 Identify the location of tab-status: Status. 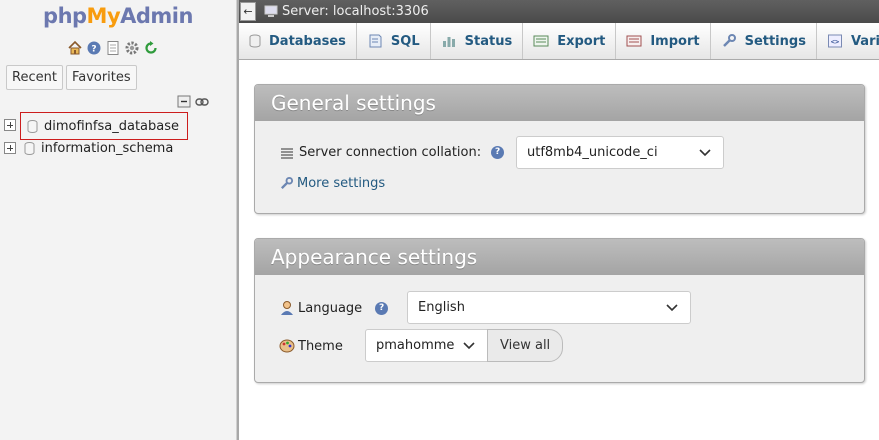
(477, 41).